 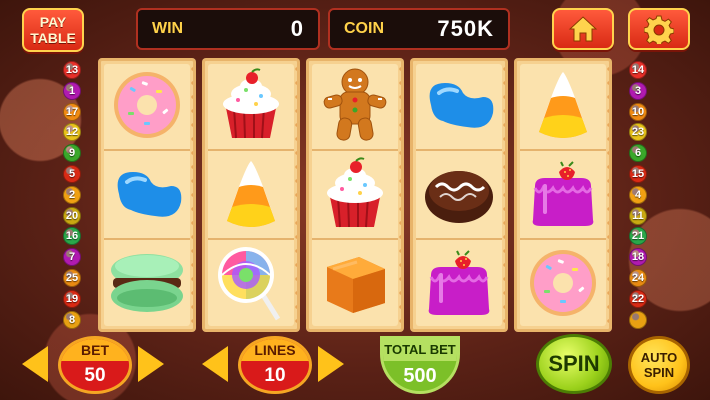 What do you see at coordinates (638, 70) in the screenshot?
I see `right-line-indicator: 14` at bounding box center [638, 70].